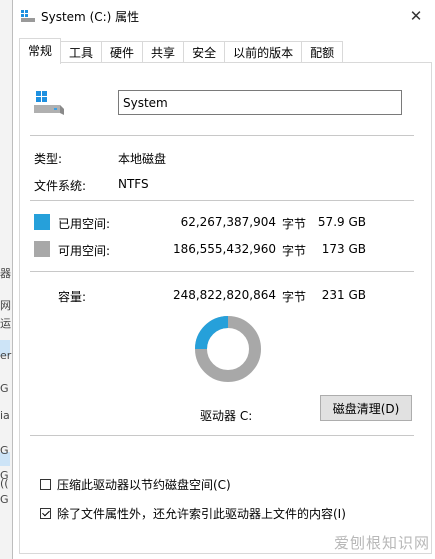  Describe the element at coordinates (341, 222) in the screenshot. I see `used-space-size: 57.9 GB` at that location.